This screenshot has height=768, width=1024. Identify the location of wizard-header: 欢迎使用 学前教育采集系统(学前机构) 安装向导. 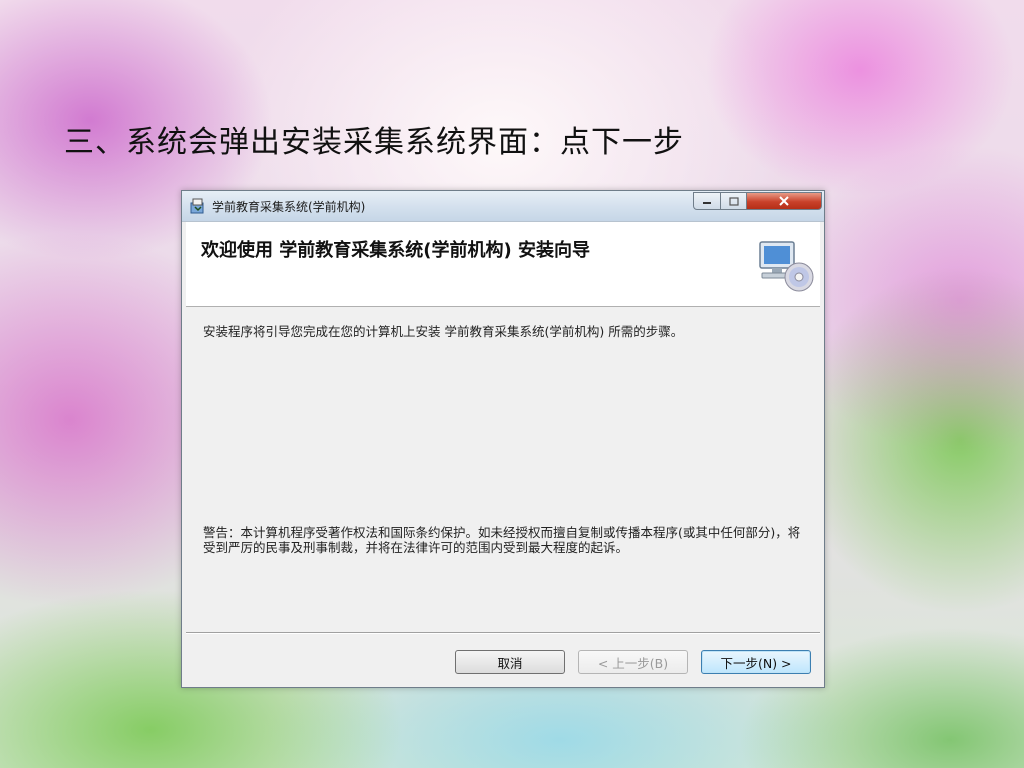
(503, 264).